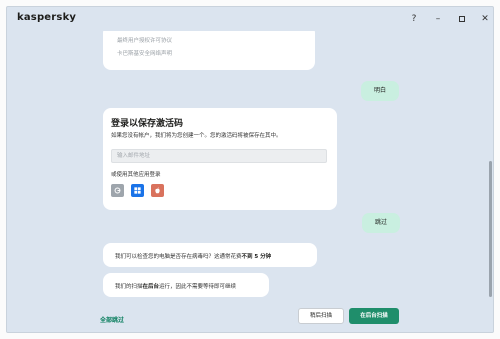 Image resolution: width=500 pixels, height=339 pixels. What do you see at coordinates (256, 257) in the screenshot?
I see `scan-duration: 不到 5 分钟` at bounding box center [256, 257].